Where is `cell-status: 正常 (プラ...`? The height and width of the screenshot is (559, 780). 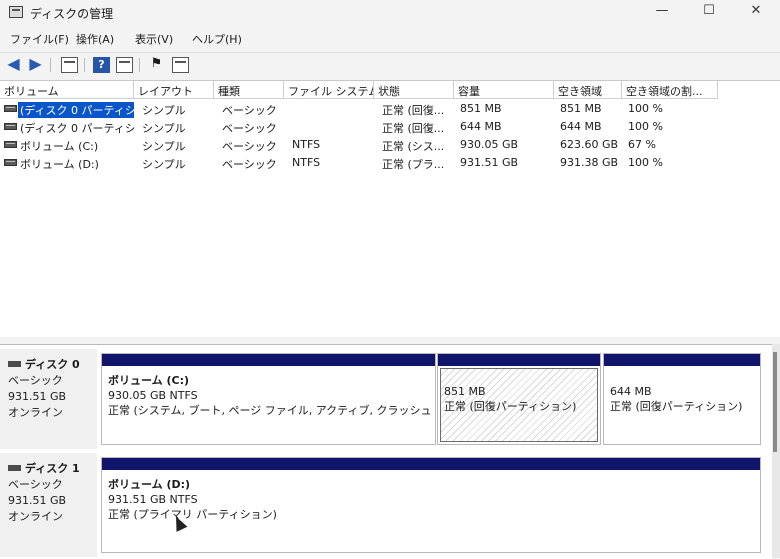
cell-status: 正常 (プラ... is located at coordinates (413, 164).